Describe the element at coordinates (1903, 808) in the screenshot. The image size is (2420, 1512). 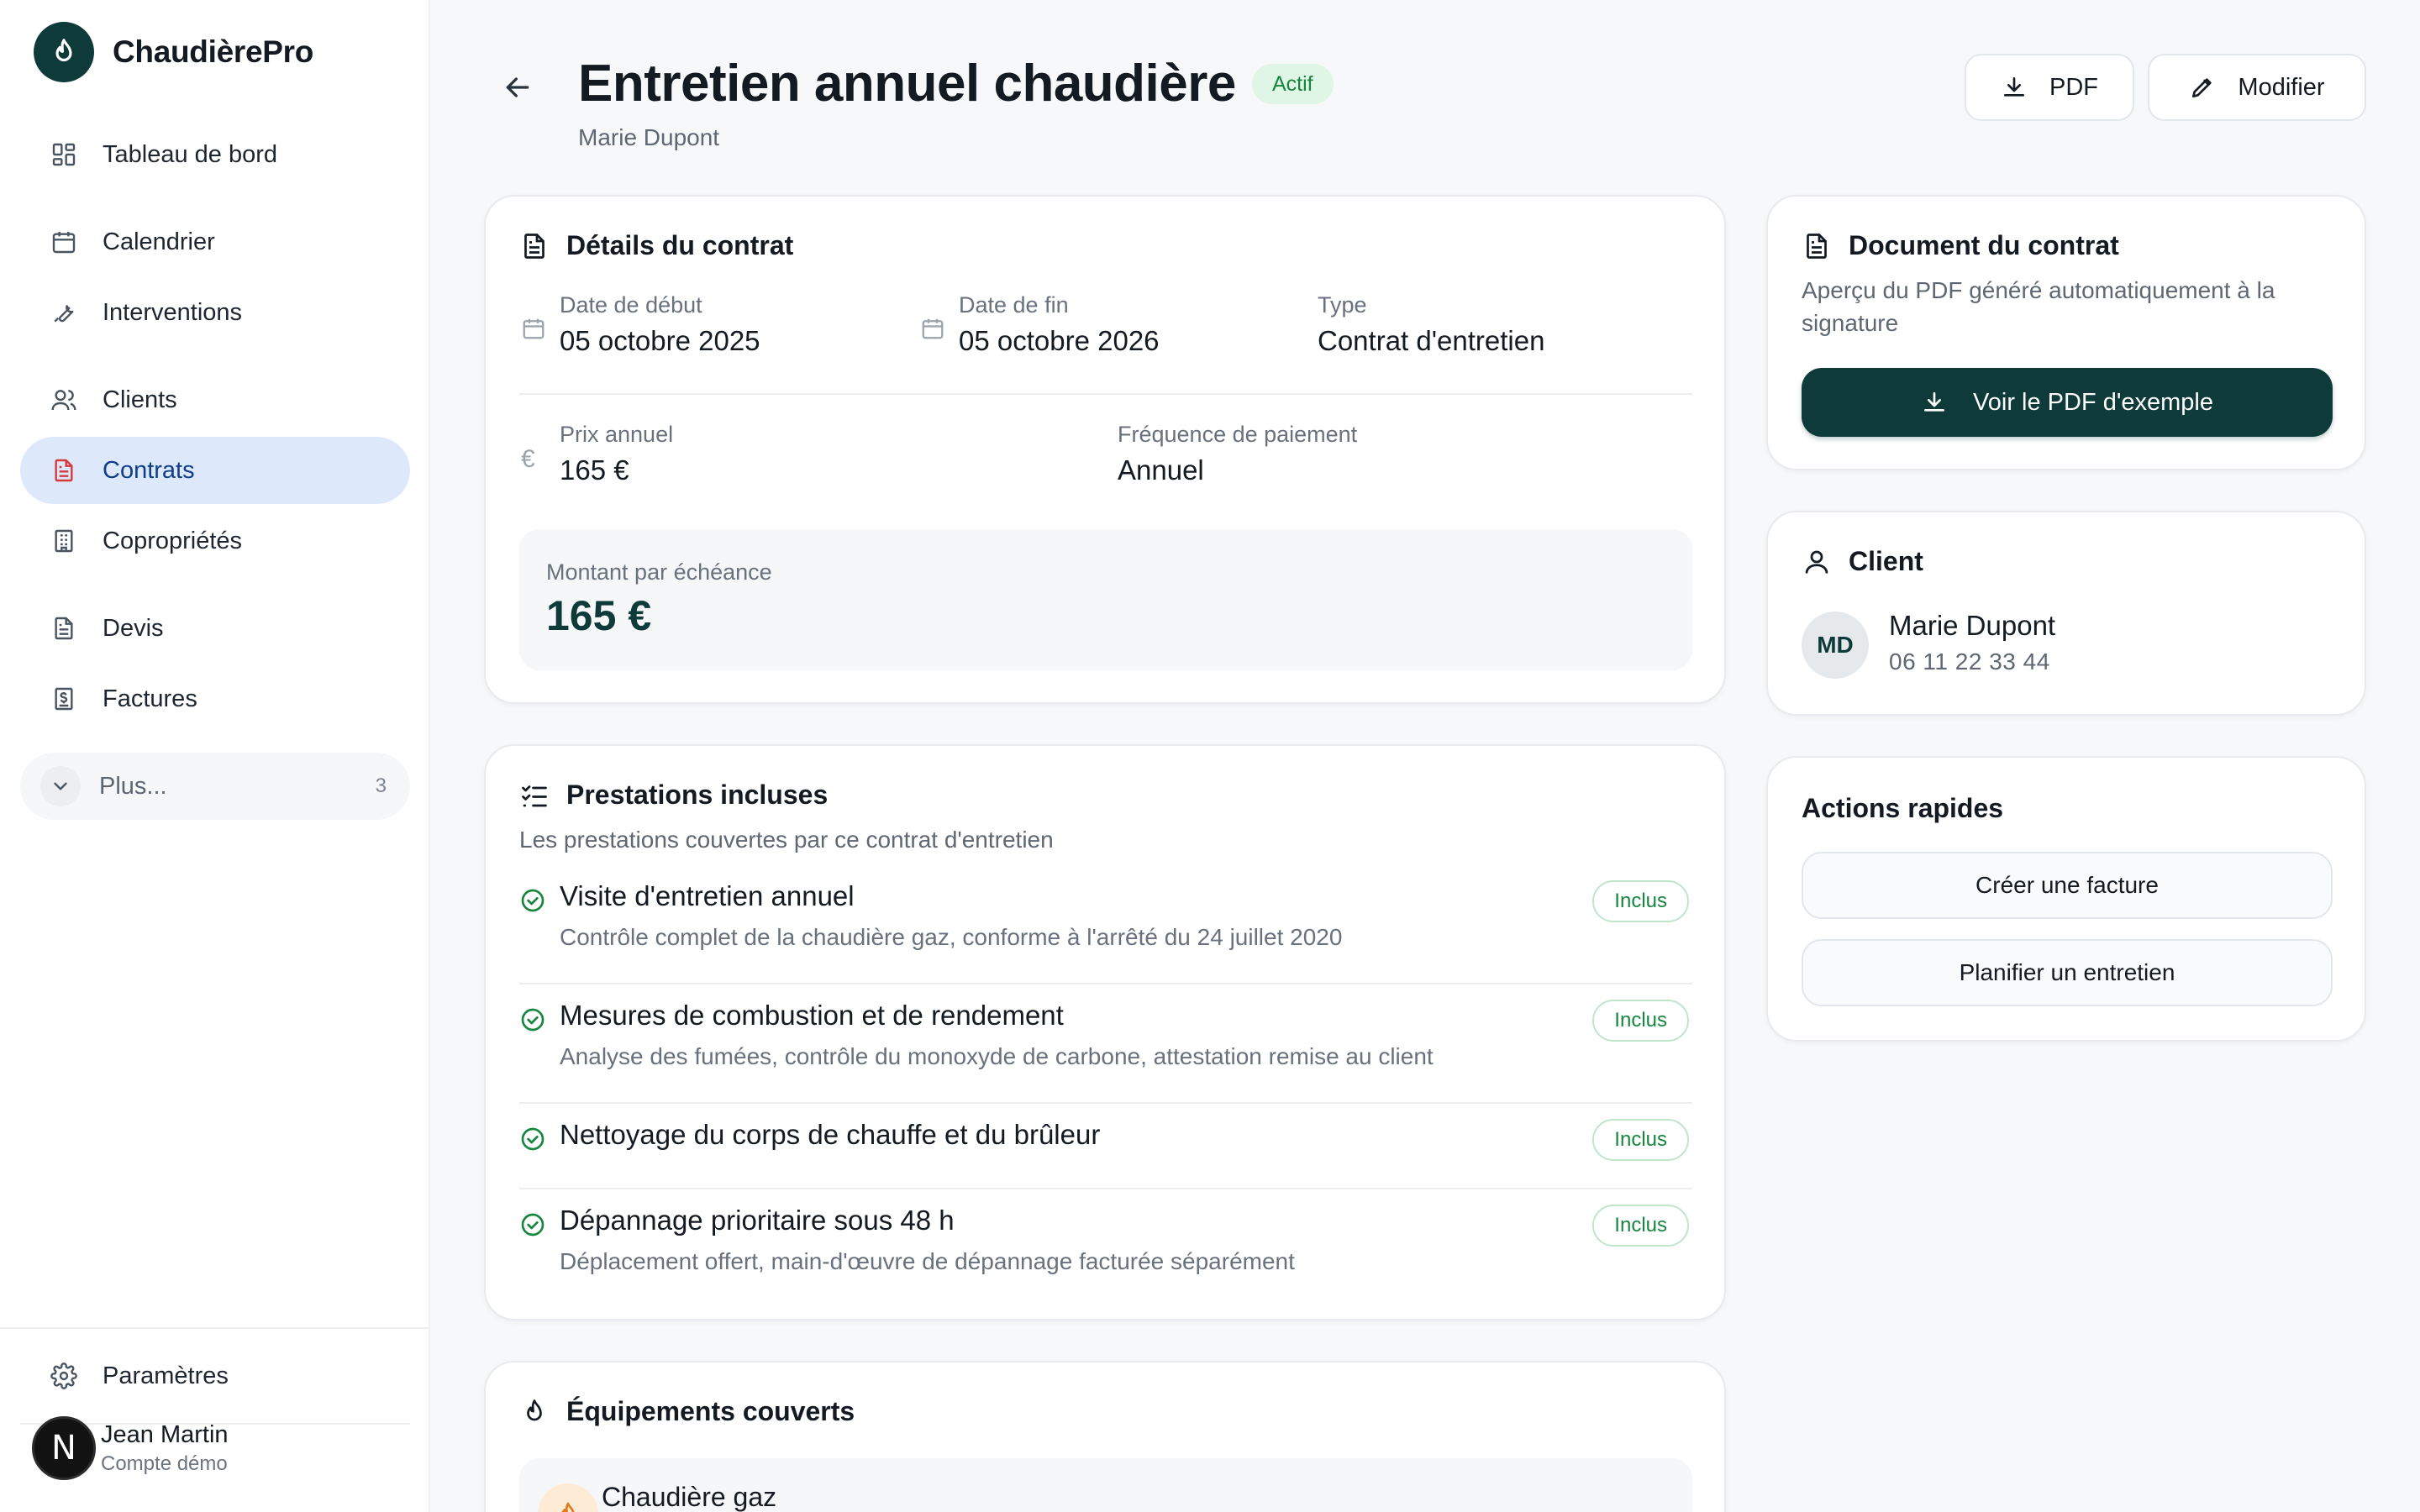
I see `card-title: Actions rapides` at that location.